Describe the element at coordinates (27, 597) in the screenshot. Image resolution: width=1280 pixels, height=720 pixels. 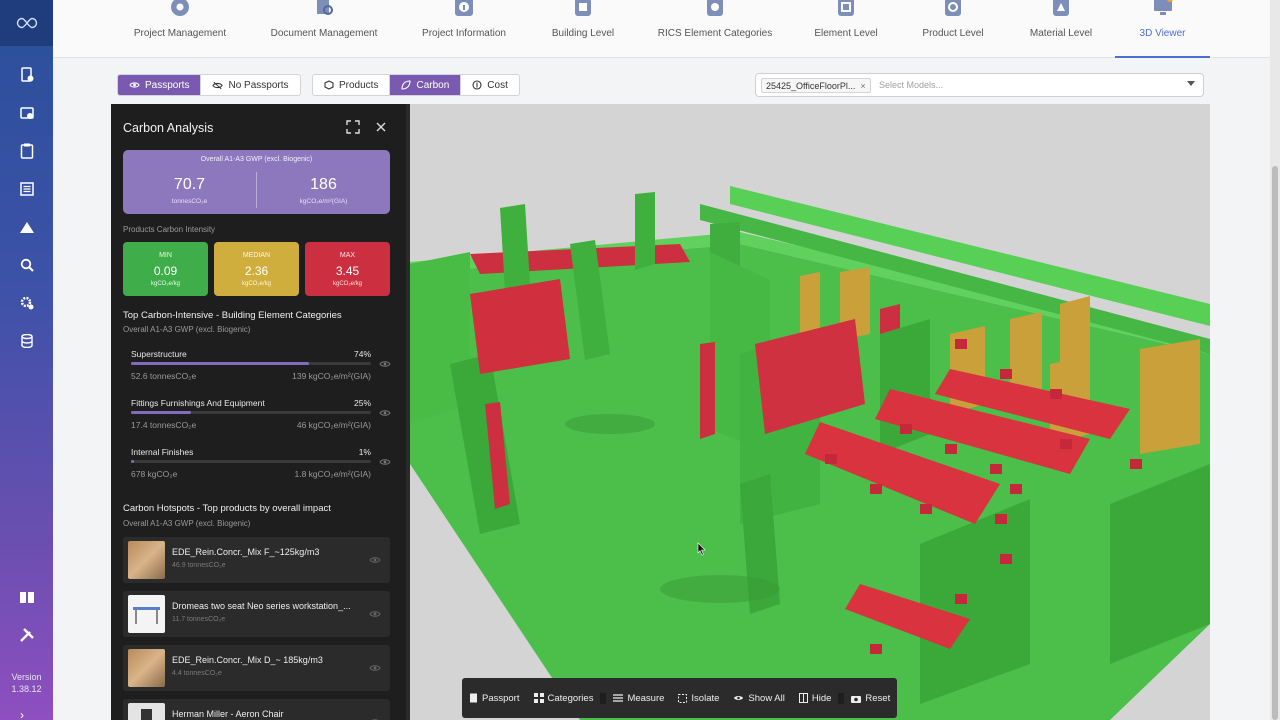
I see `sidebar-book-icon` at that location.